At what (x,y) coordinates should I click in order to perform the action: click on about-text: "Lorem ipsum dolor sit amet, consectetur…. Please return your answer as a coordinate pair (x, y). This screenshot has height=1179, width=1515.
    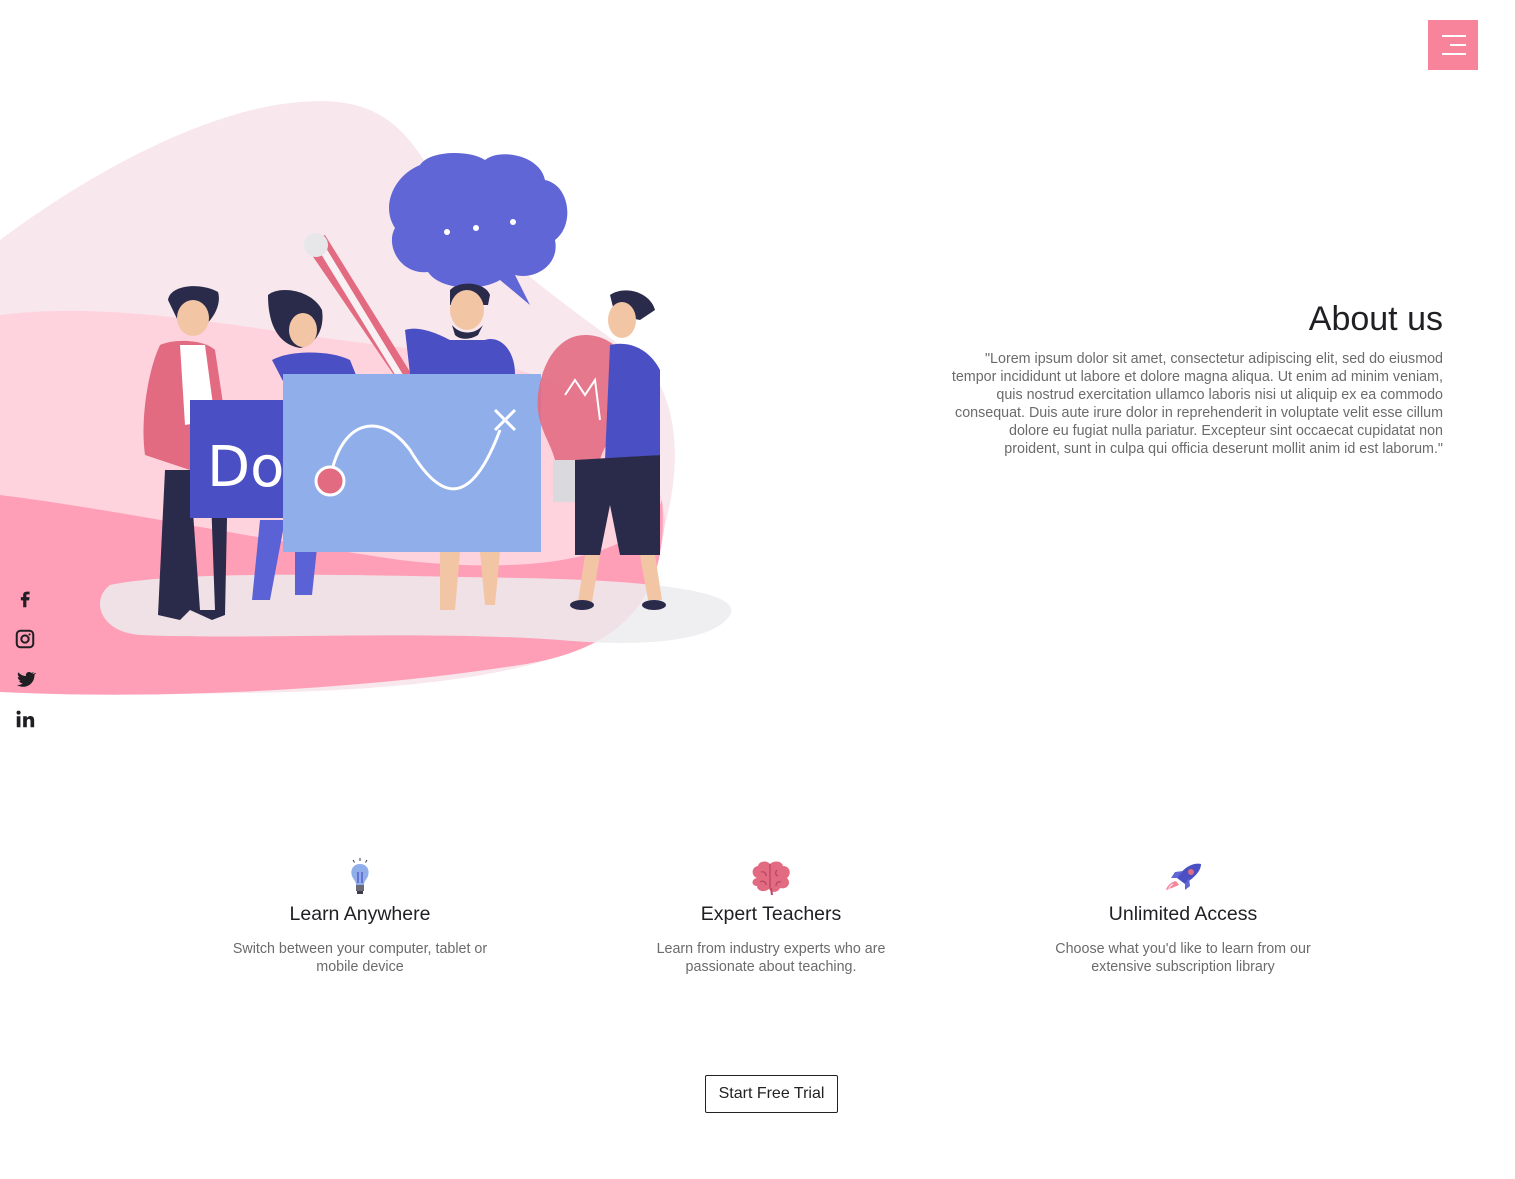
    Looking at the image, I should click on (1197, 404).